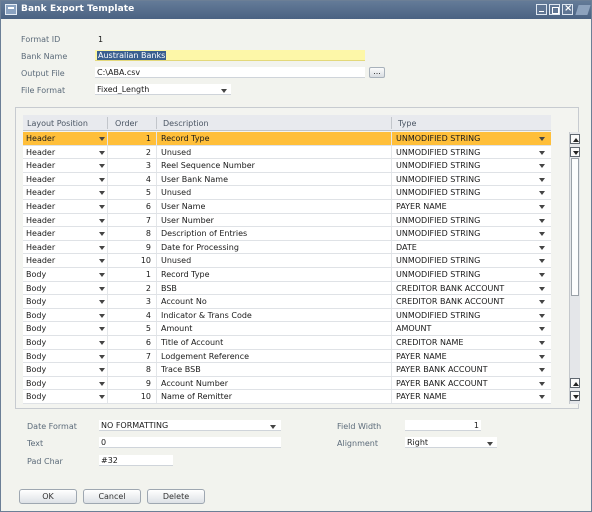  Describe the element at coordinates (287, 193) in the screenshot. I see `table-row: Header 5 Unused UNMODIFIED STRING` at that location.